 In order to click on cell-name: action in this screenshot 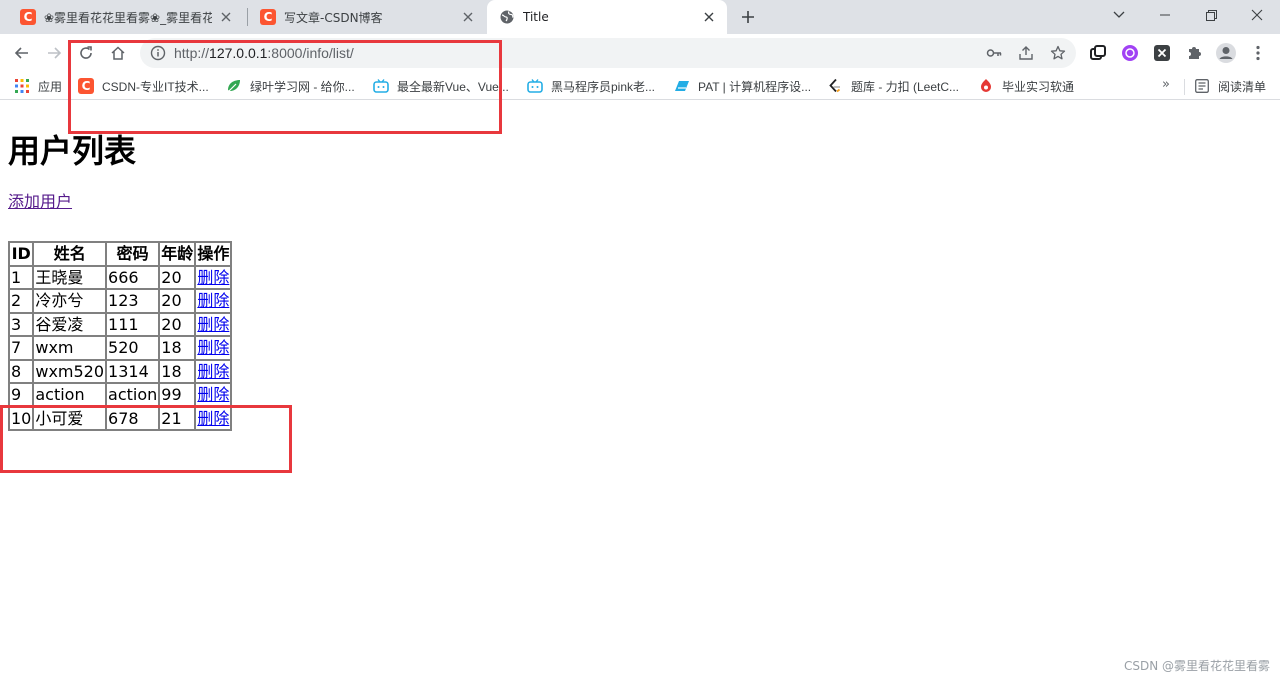, I will do `click(70, 395)`.